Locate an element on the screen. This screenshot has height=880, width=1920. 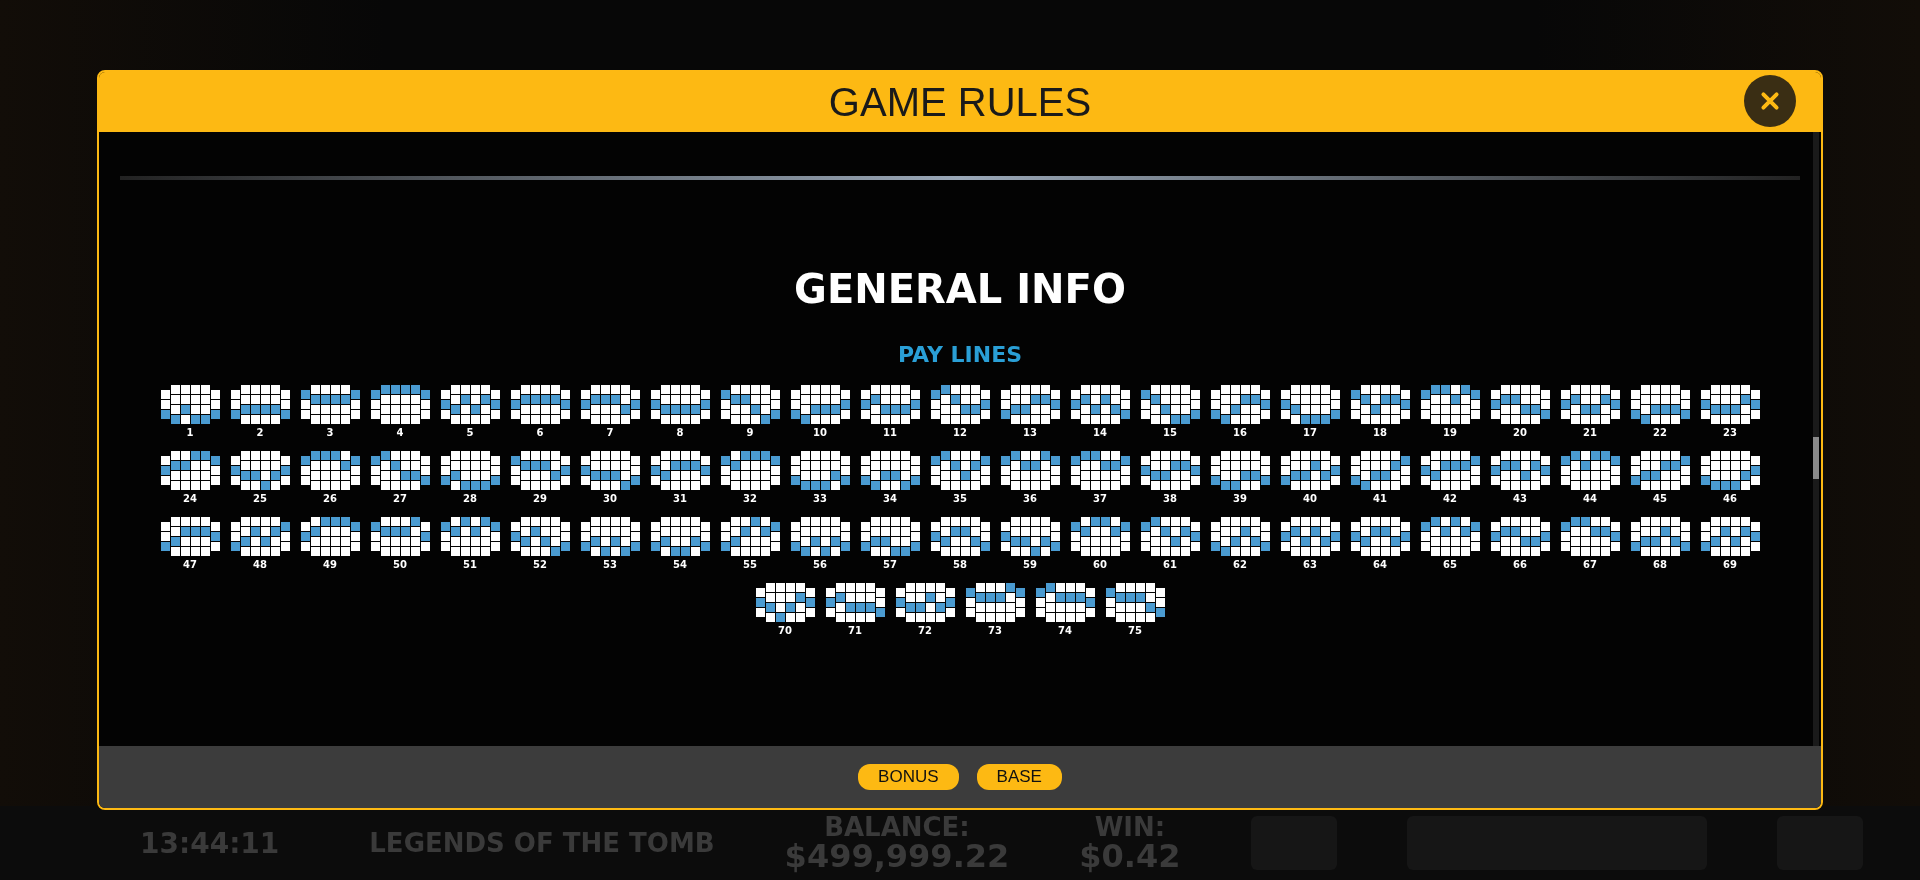
payline-number: 45 is located at coordinates (1660, 498).